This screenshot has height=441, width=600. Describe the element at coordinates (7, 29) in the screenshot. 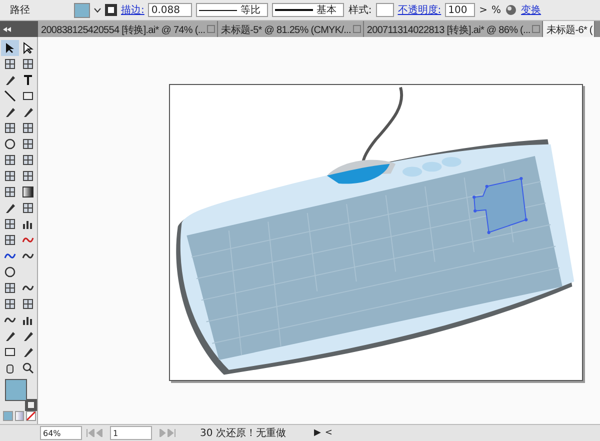

I see `double-arrow-icon` at that location.